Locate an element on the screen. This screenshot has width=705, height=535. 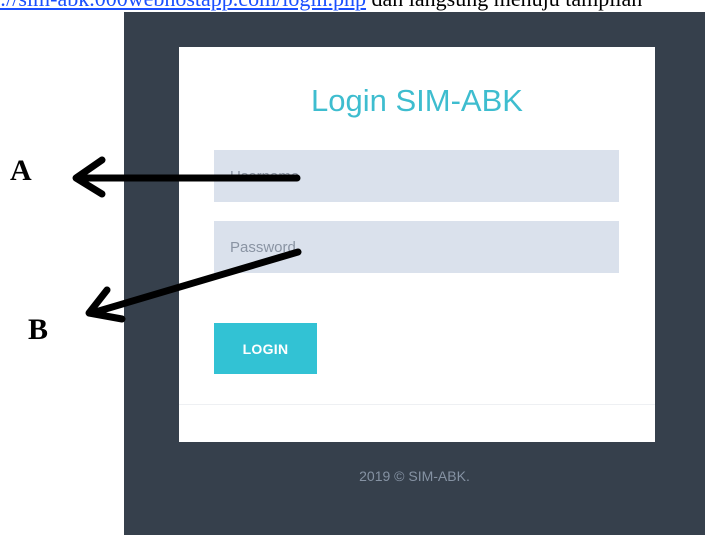
password-input is located at coordinates (416, 247).